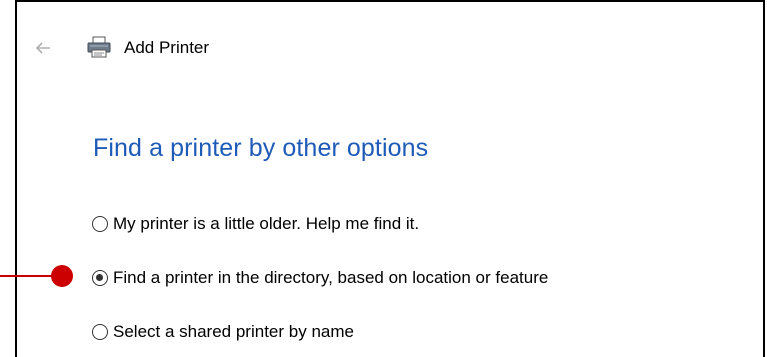 The image size is (767, 357). What do you see at coordinates (100, 278) in the screenshot?
I see `radio-button-checked` at bounding box center [100, 278].